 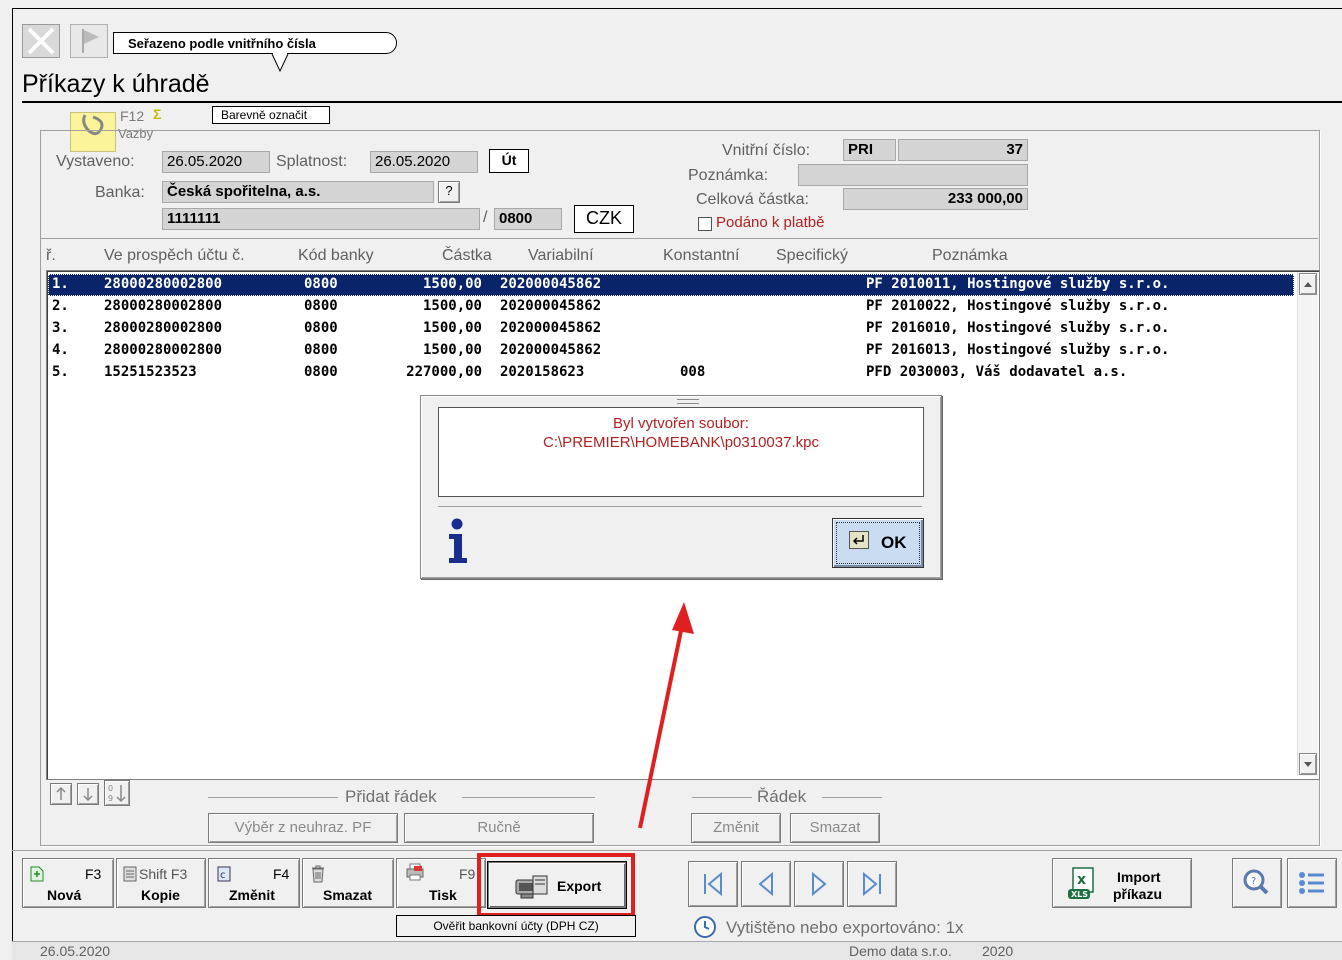 I want to click on add-row-divider-left, so click(x=273, y=797).